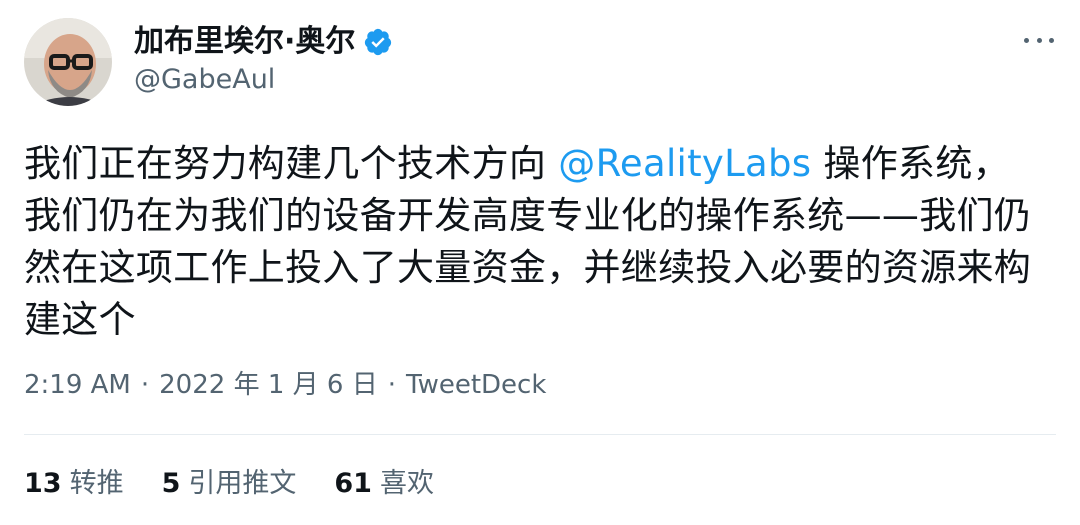 This screenshot has width=1080, height=525. What do you see at coordinates (171, 483) in the screenshot?
I see `quotes-count: 5` at bounding box center [171, 483].